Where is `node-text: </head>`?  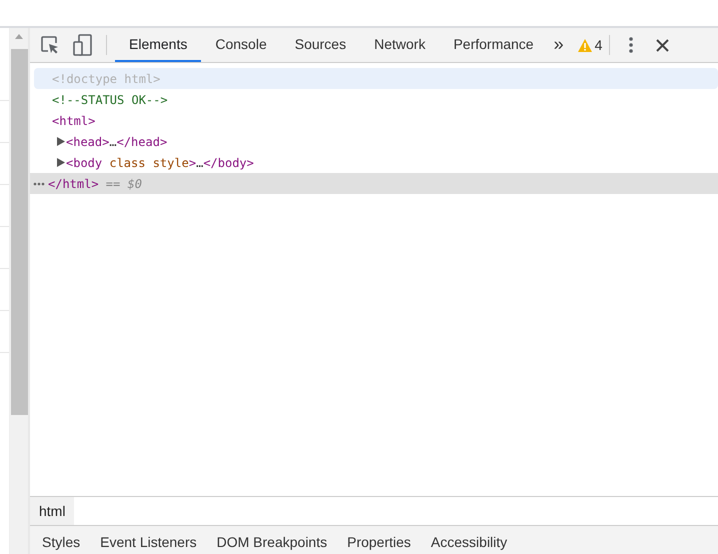
node-text: </head> is located at coordinates (142, 141).